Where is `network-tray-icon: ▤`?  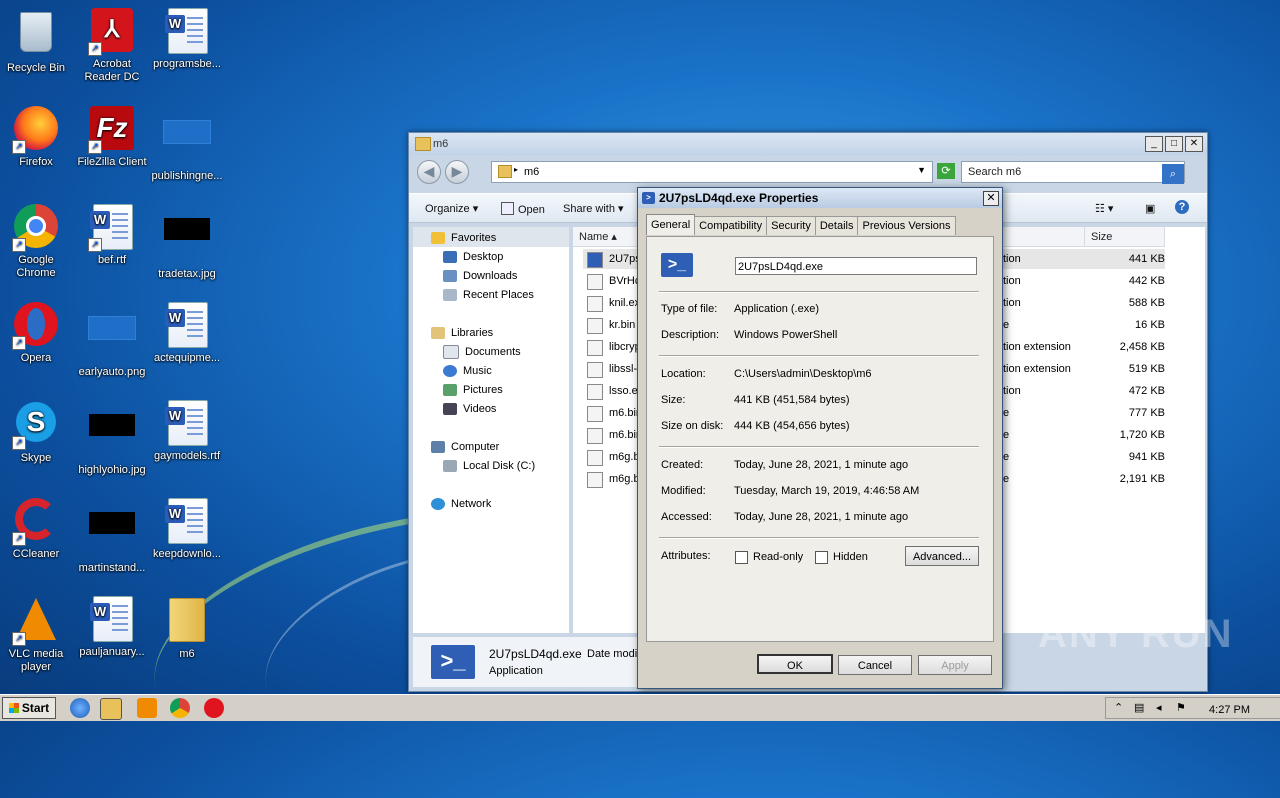
network-tray-icon: ▤ is located at coordinates (1139, 707).